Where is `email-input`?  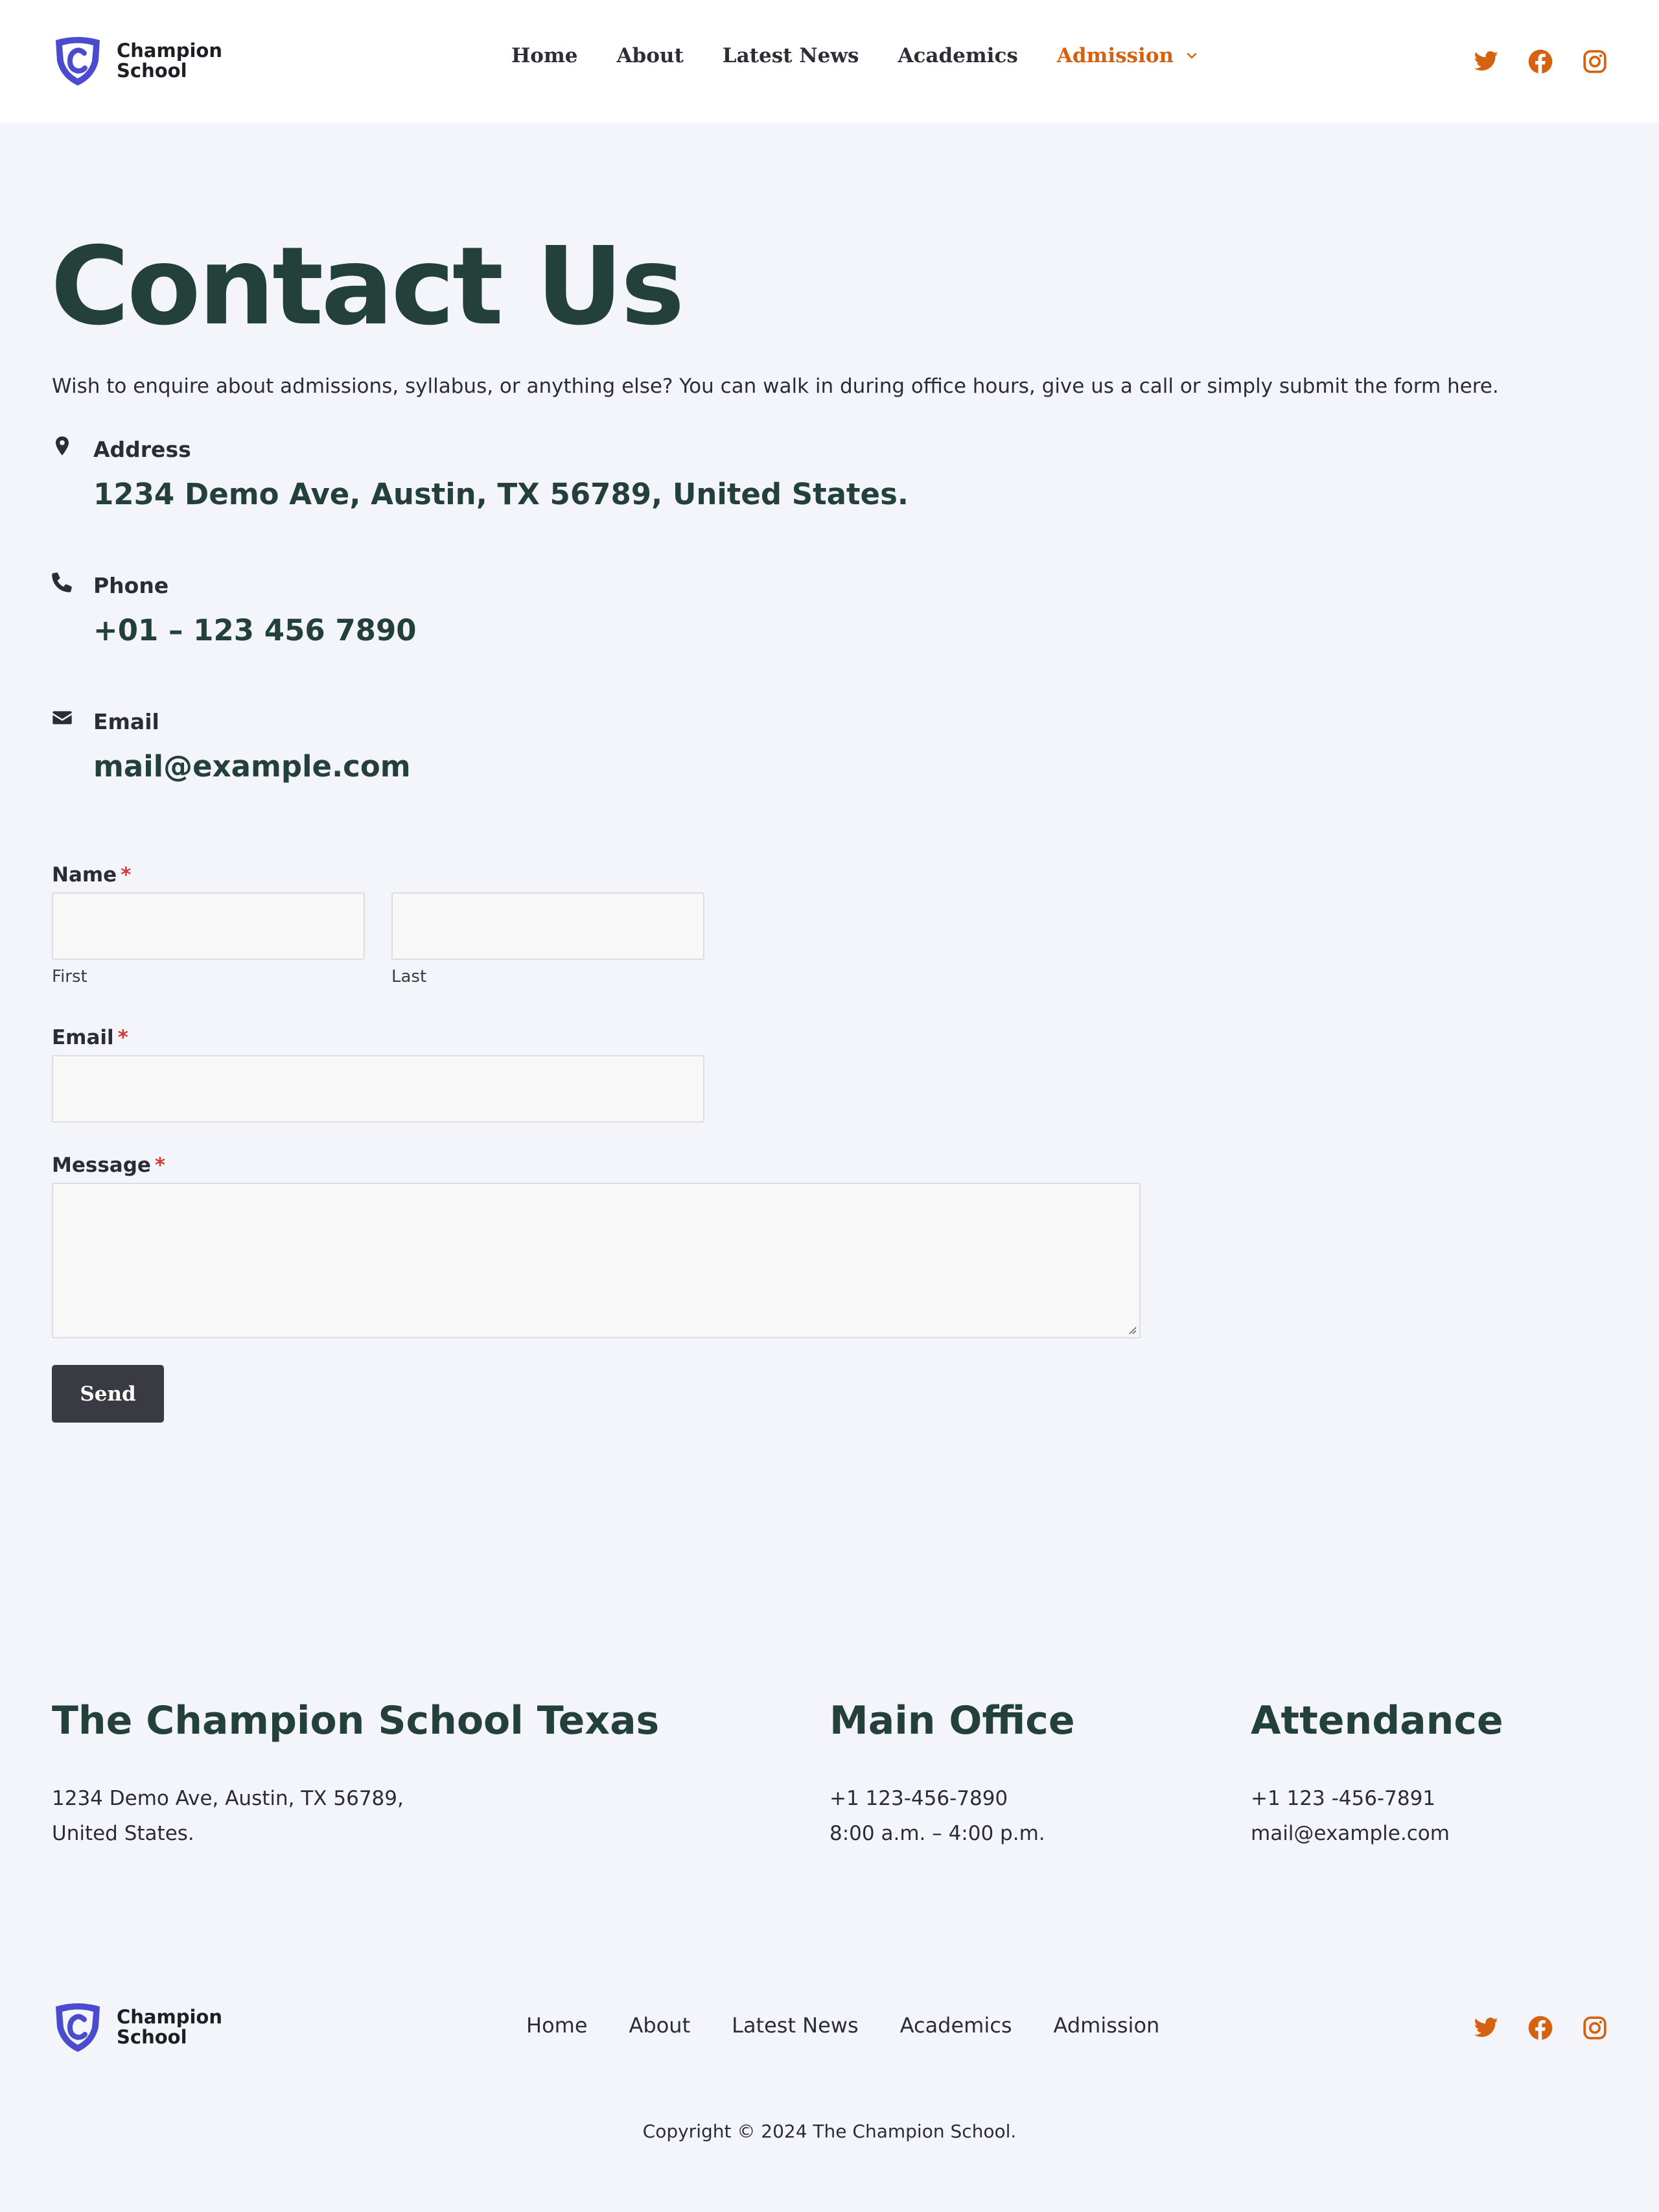 email-input is located at coordinates (378, 1089).